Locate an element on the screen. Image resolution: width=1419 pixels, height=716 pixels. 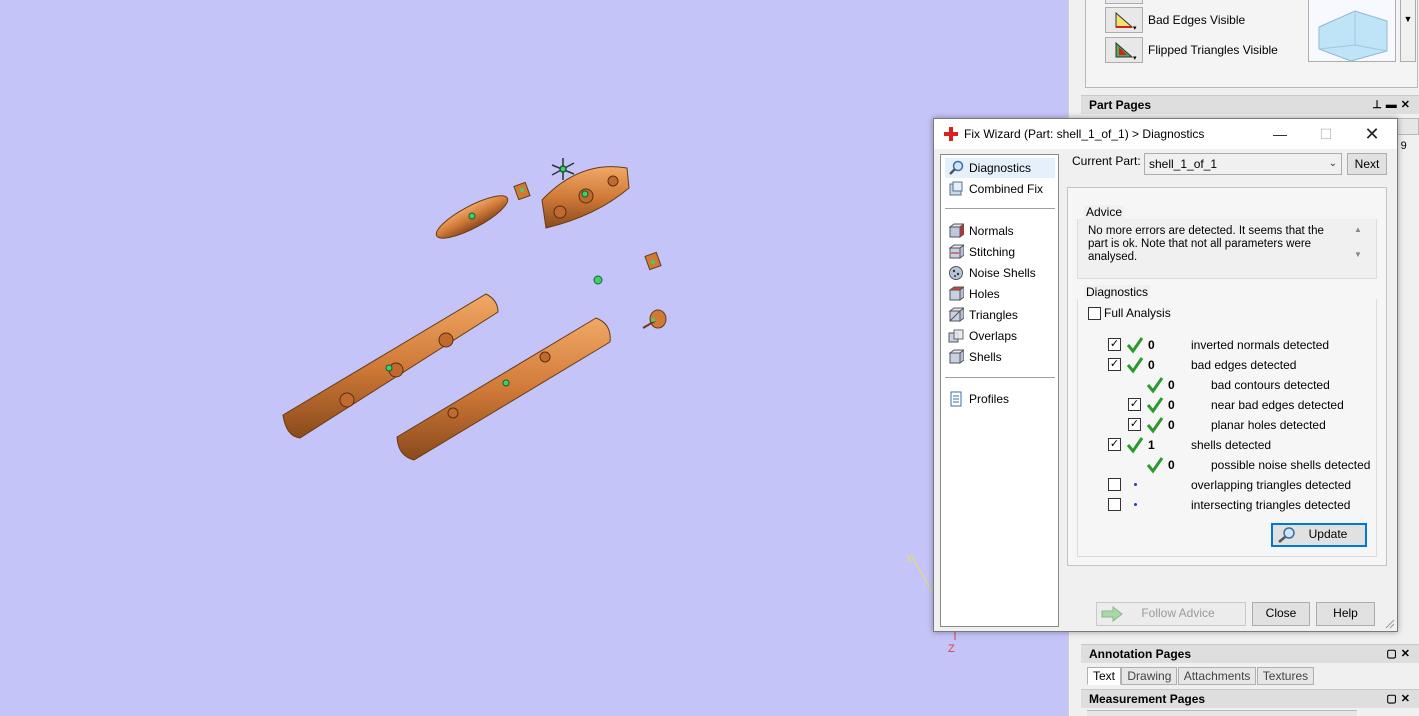
update-button: Update is located at coordinates (1319, 535).